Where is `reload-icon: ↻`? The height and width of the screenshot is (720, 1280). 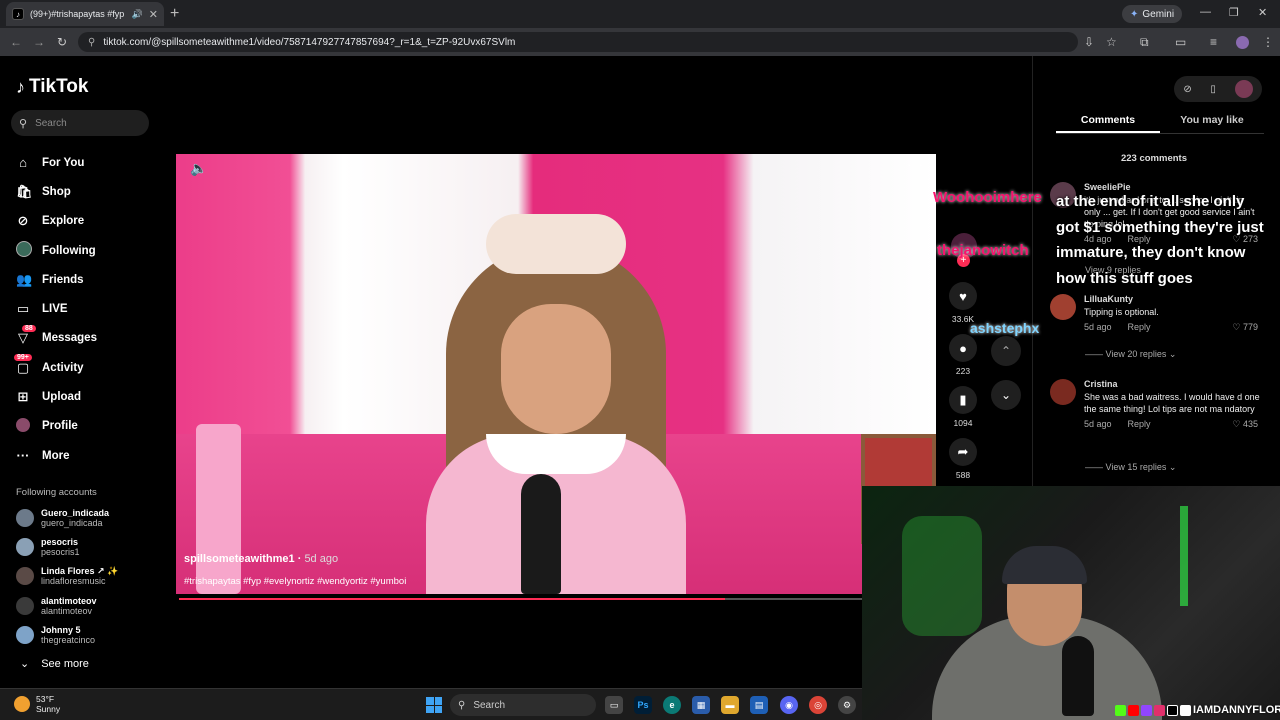 reload-icon: ↻ is located at coordinates (62, 42).